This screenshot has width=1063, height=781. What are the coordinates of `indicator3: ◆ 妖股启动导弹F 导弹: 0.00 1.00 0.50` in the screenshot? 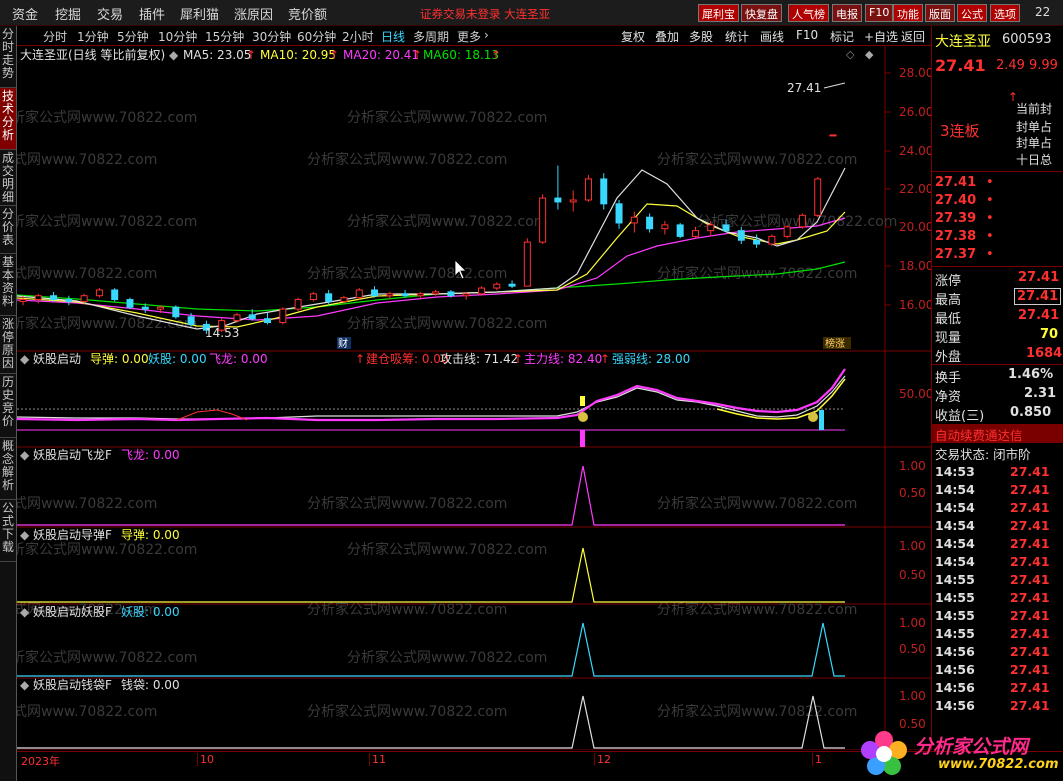 It's located at (471, 565).